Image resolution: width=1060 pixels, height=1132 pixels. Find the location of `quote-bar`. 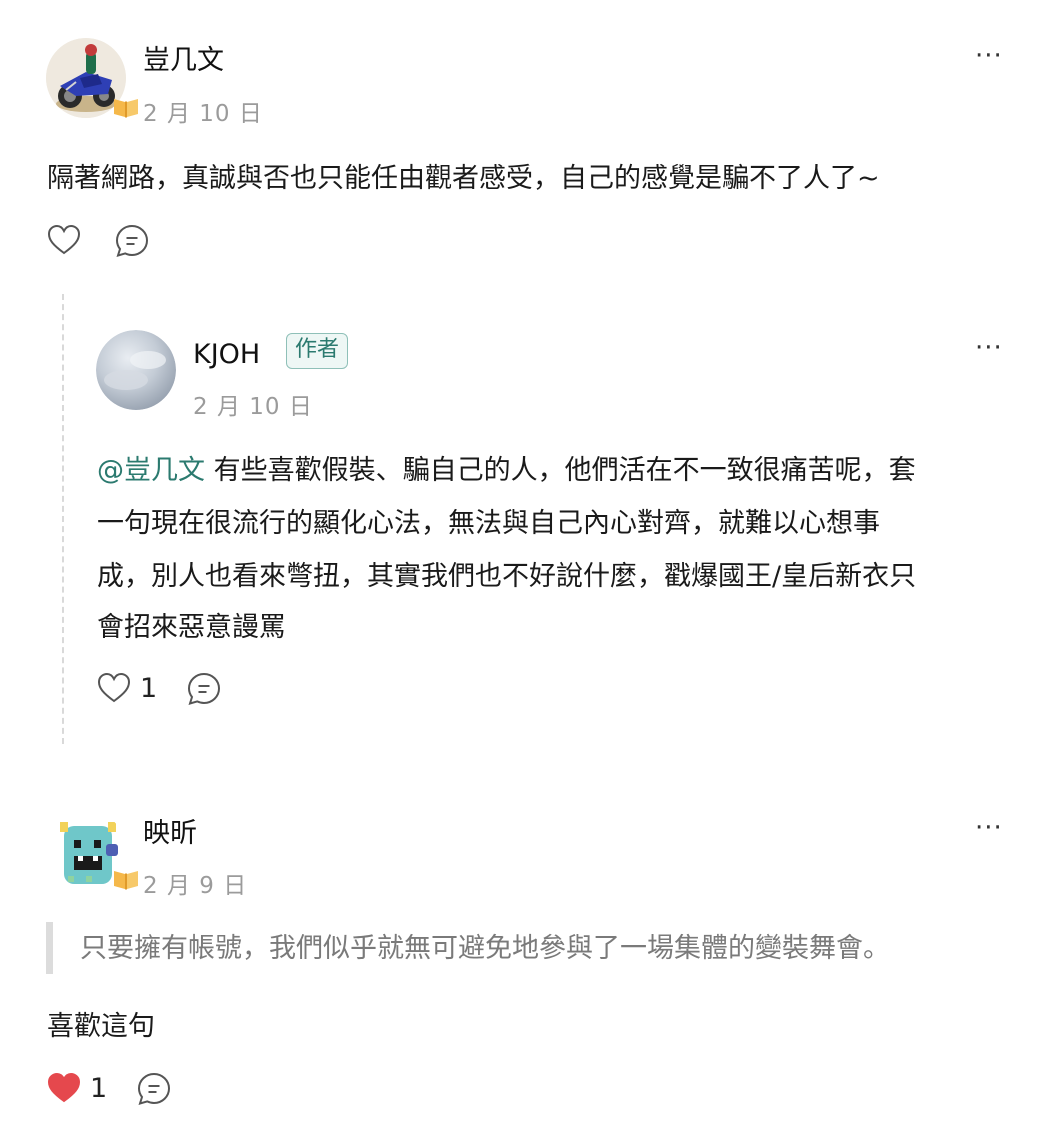

quote-bar is located at coordinates (49, 948).